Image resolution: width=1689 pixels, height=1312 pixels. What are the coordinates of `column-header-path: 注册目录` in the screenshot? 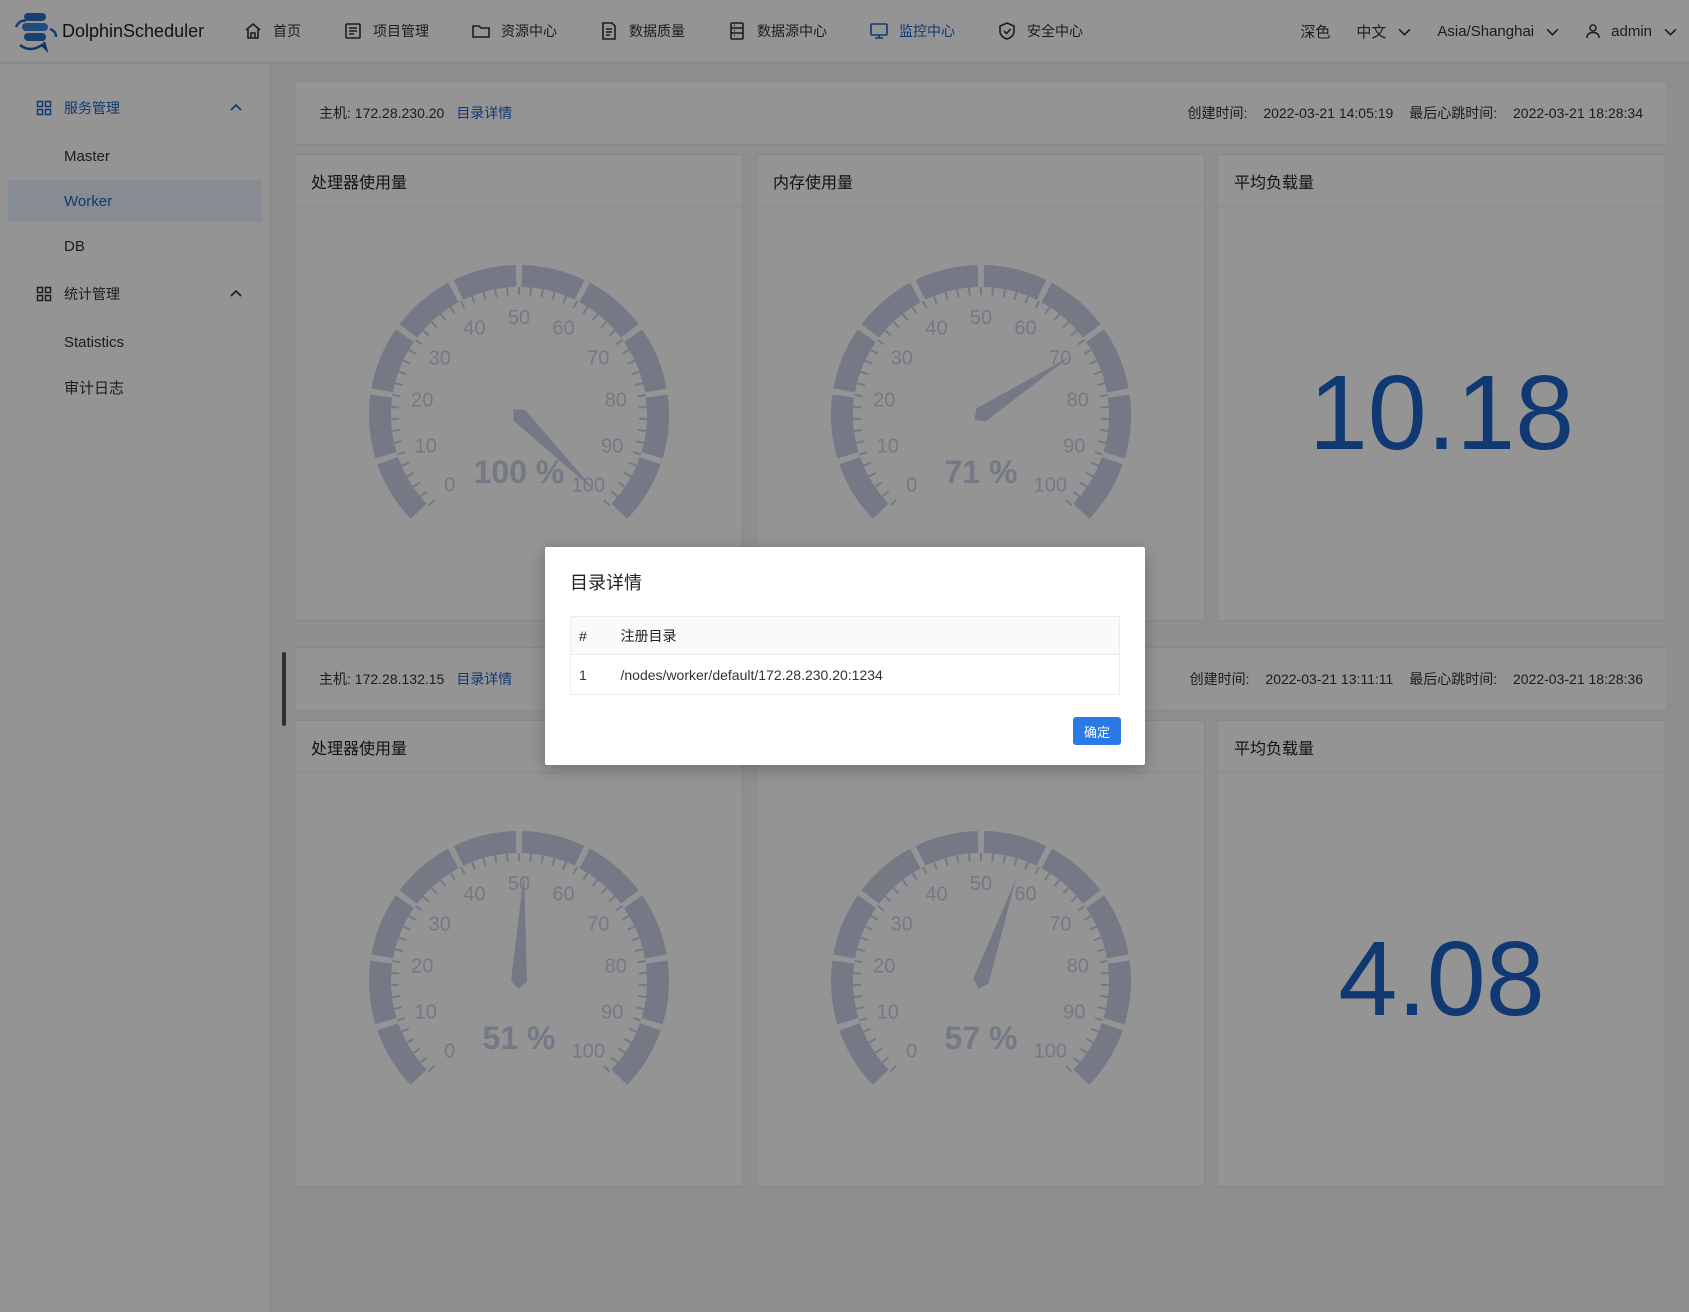 It's located at (870, 635).